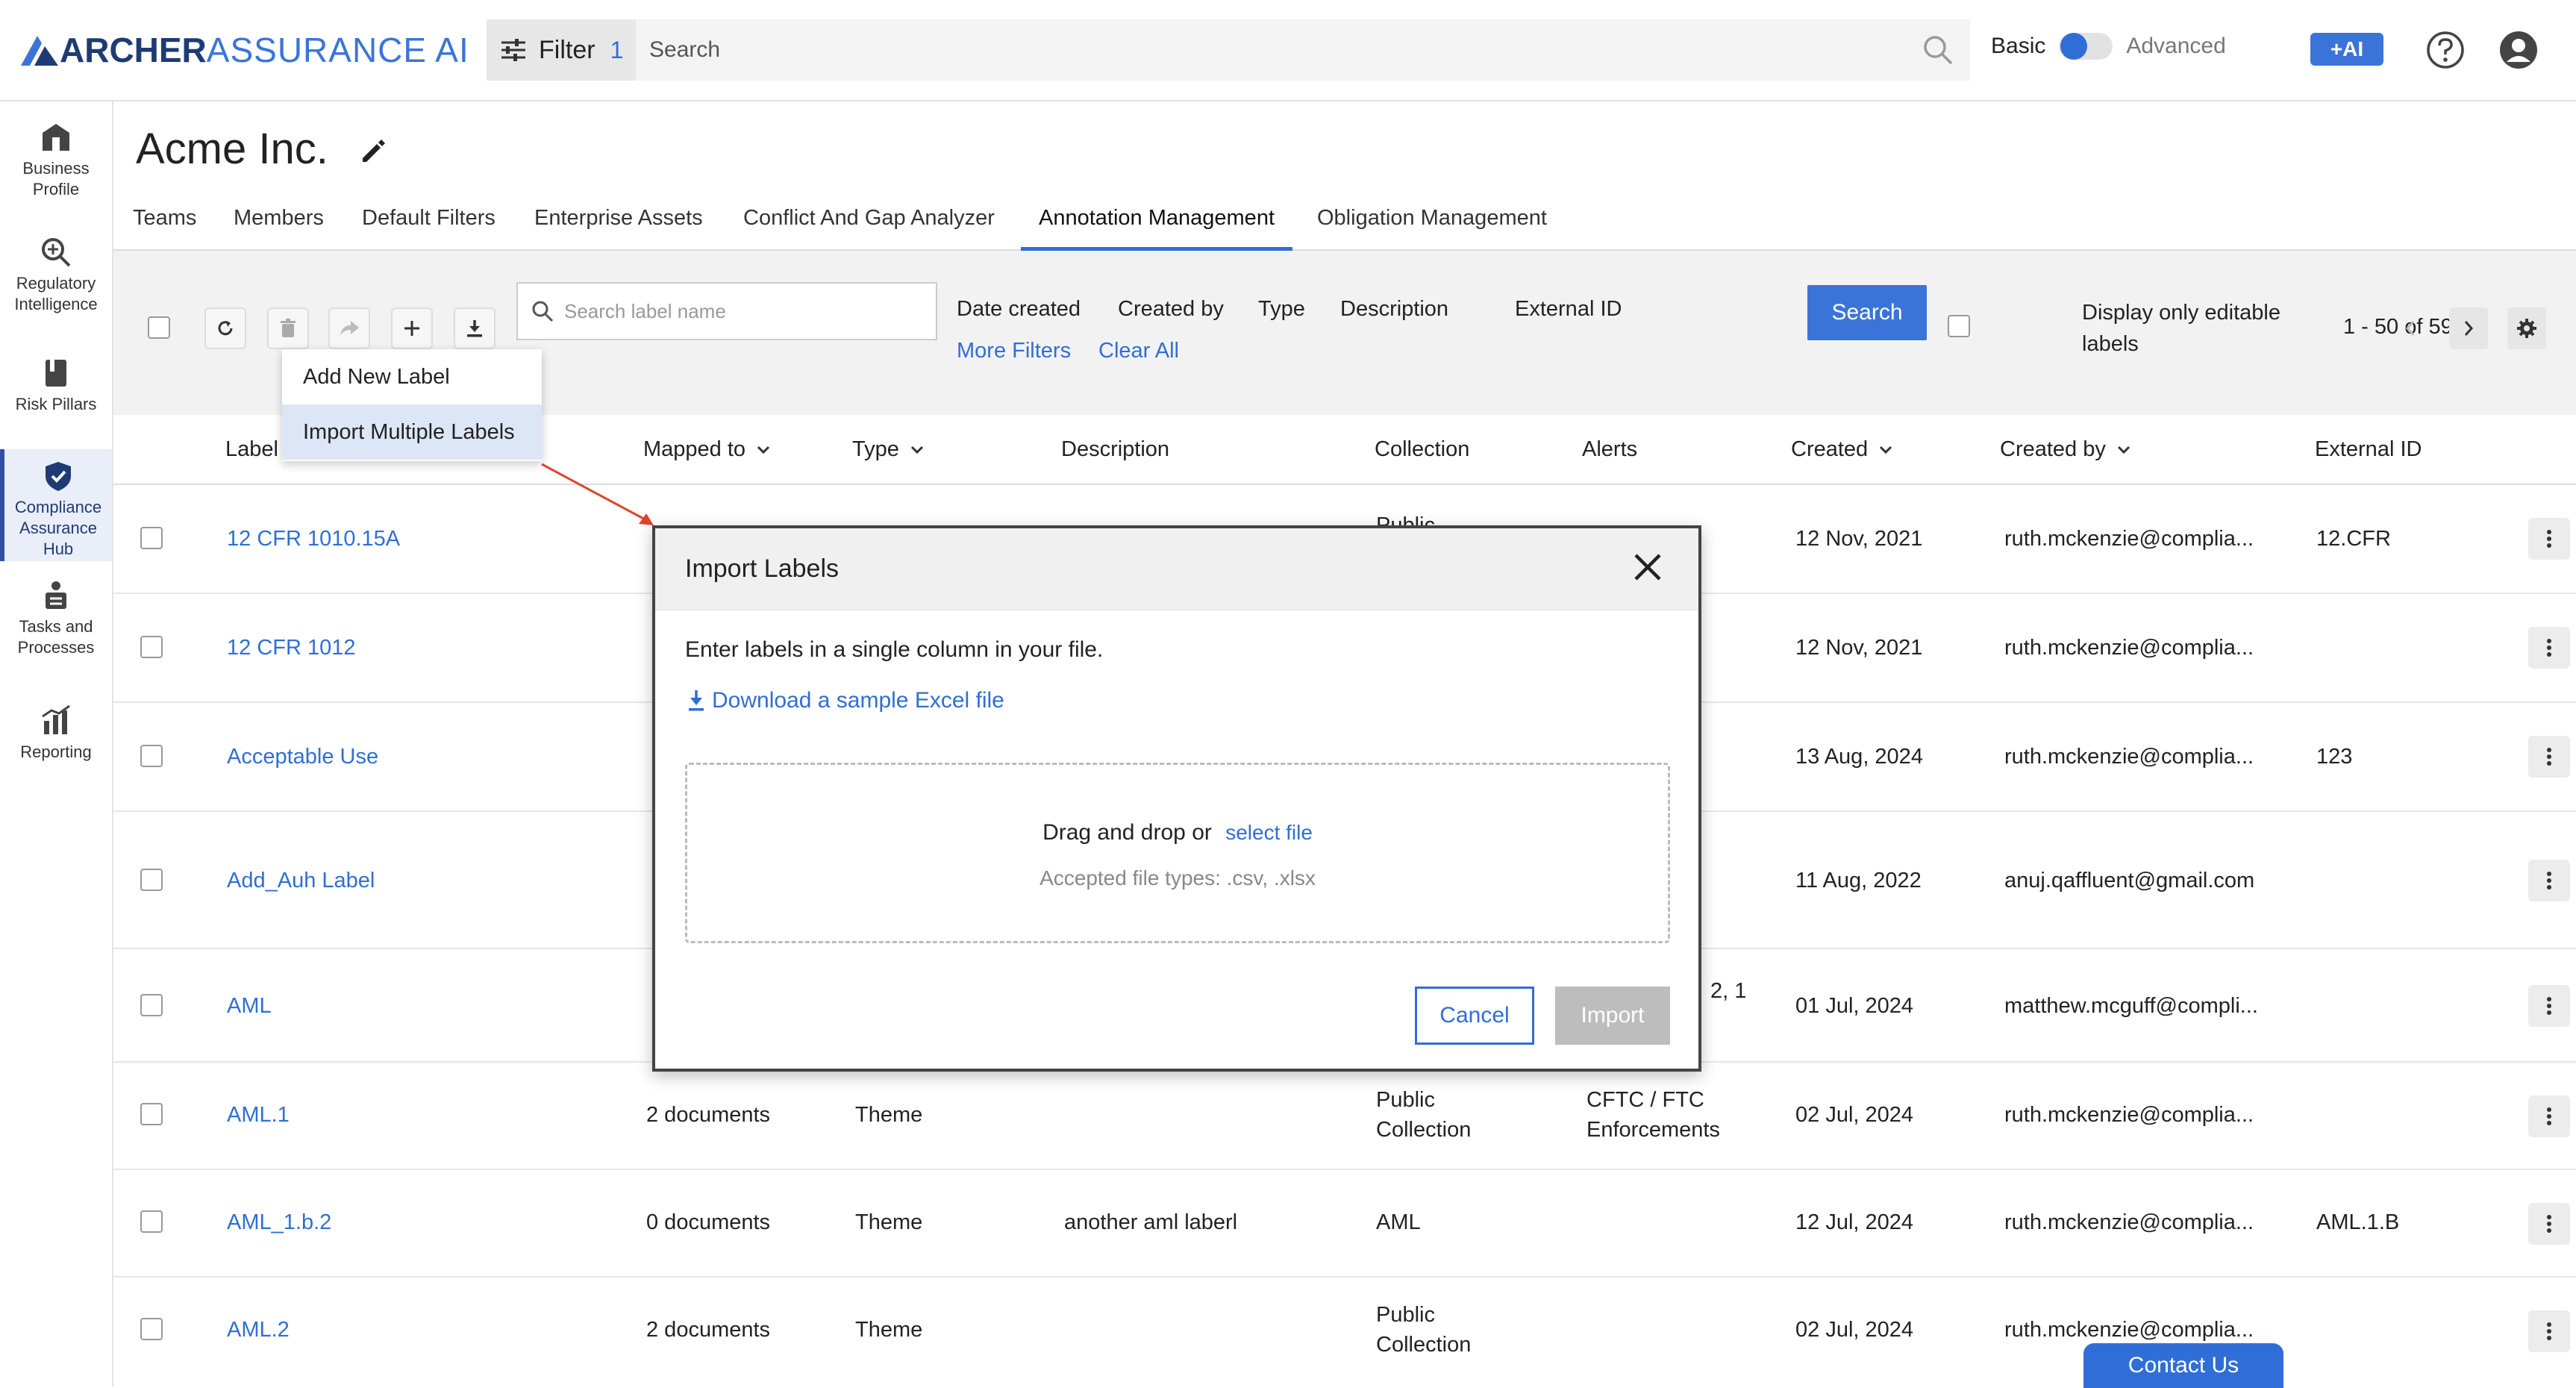 The height and width of the screenshot is (1388, 2576). I want to click on download-sample-link: Download a sample Excel file, so click(844, 700).